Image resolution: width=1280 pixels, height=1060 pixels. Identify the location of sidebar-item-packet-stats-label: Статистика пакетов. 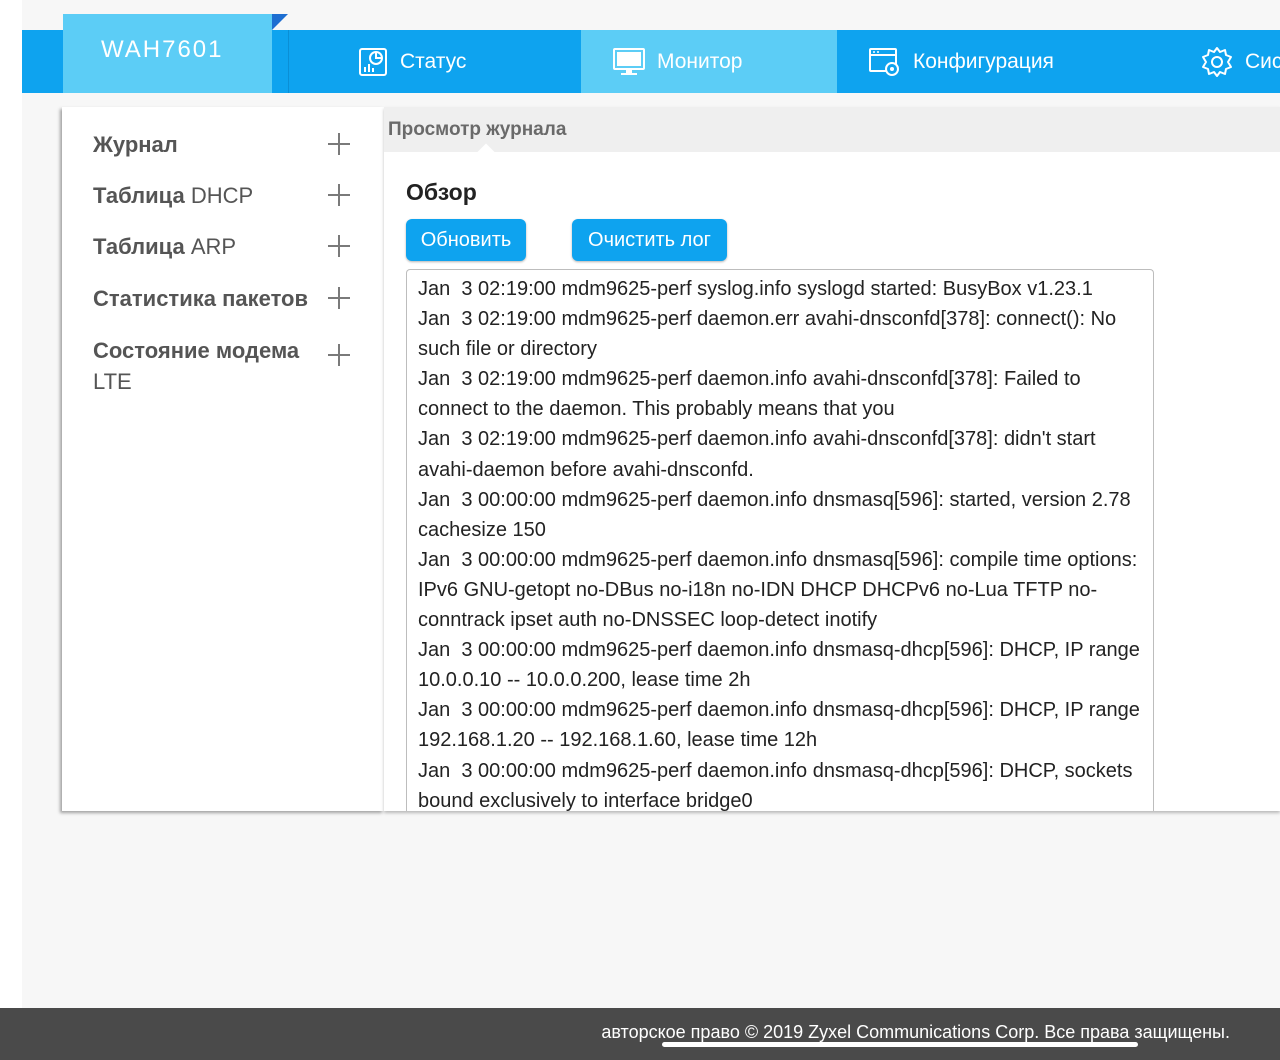
(201, 298).